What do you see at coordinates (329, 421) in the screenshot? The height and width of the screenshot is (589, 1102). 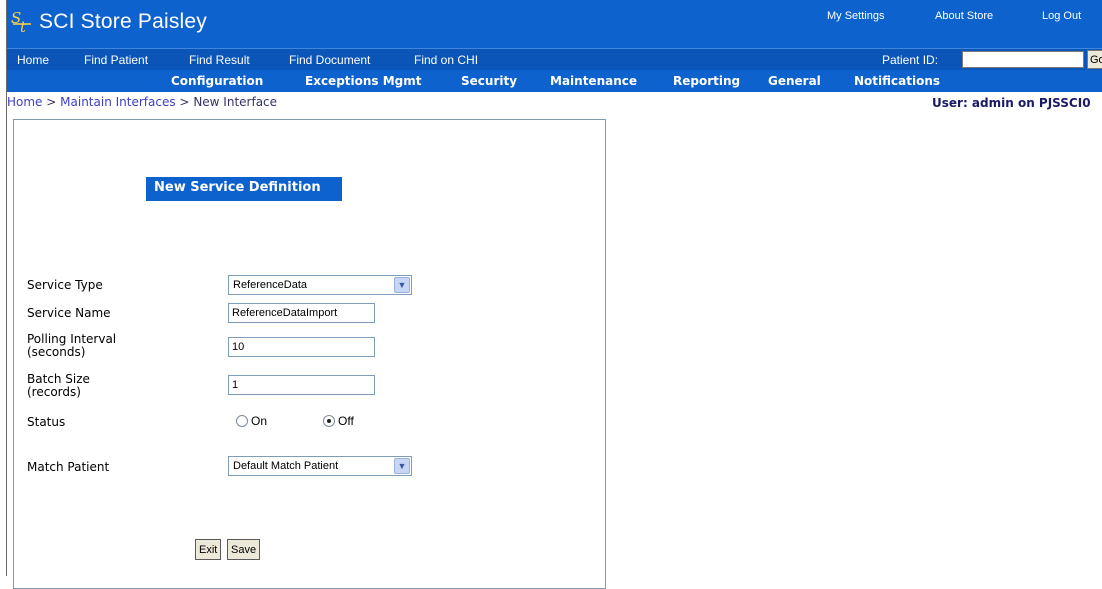 I see `status-off-radio` at bounding box center [329, 421].